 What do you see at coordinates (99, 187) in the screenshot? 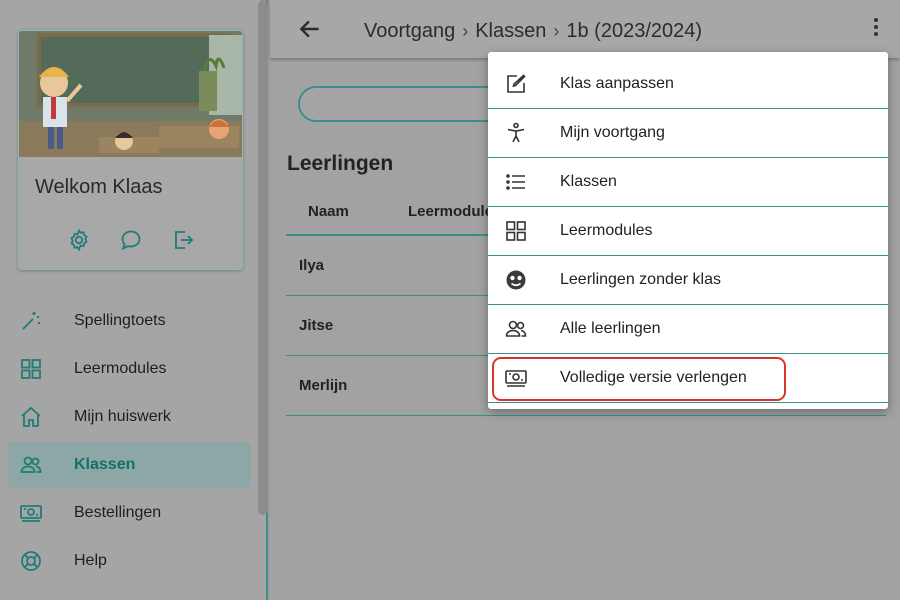
I see `welcome-text: Welkom Klaas` at bounding box center [99, 187].